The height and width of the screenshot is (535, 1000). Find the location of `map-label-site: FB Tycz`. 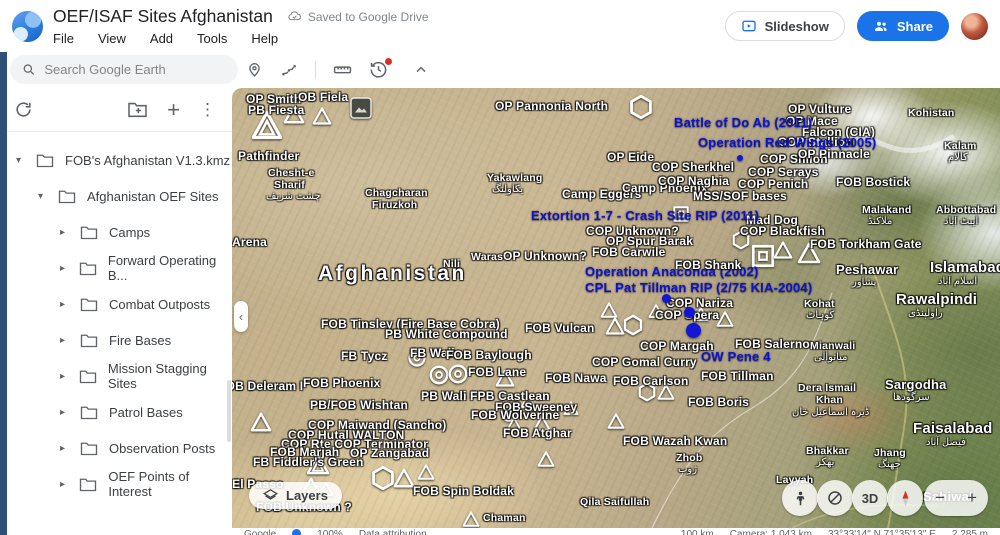

map-label-site: FB Tycz is located at coordinates (364, 356).